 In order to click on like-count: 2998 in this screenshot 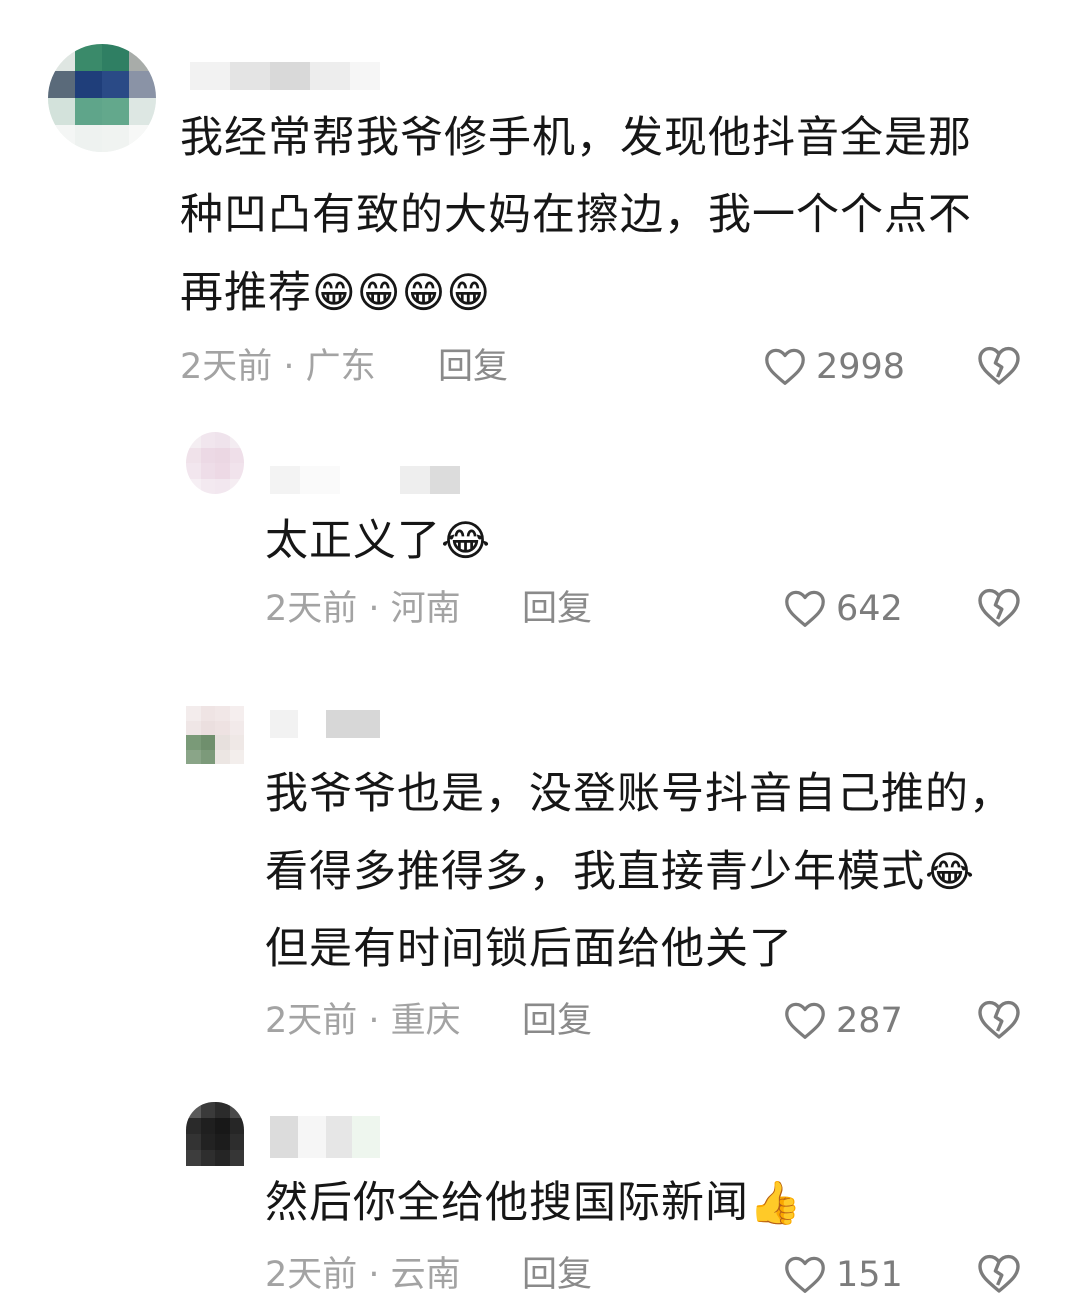, I will do `click(861, 367)`.